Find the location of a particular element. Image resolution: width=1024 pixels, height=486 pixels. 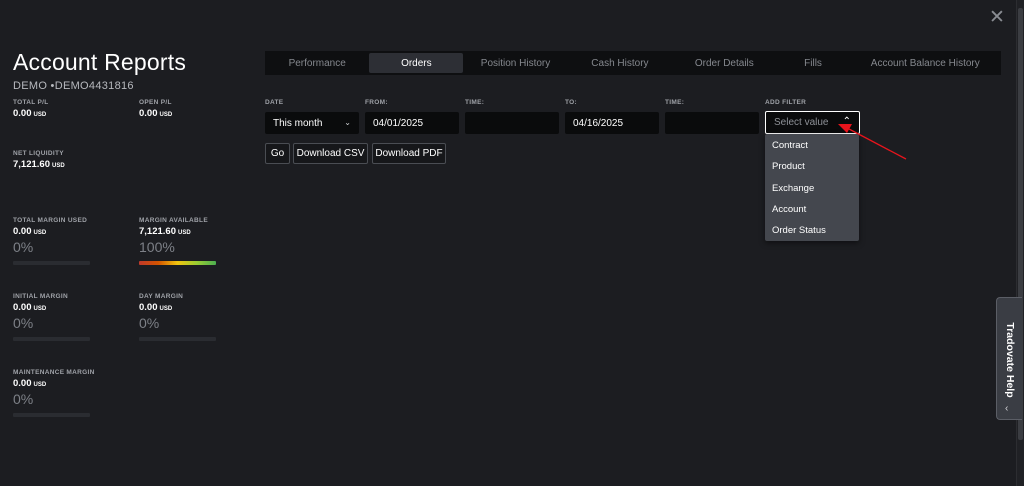

metric-margin-available: MARGIN AVAILABLE 7,121.60 USD 100% is located at coordinates (194, 241).